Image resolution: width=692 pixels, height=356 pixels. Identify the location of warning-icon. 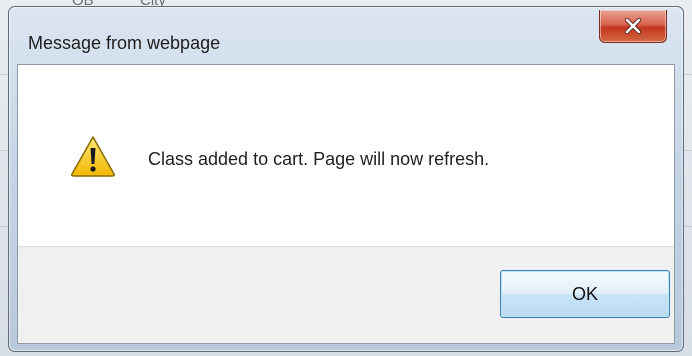
(93, 156).